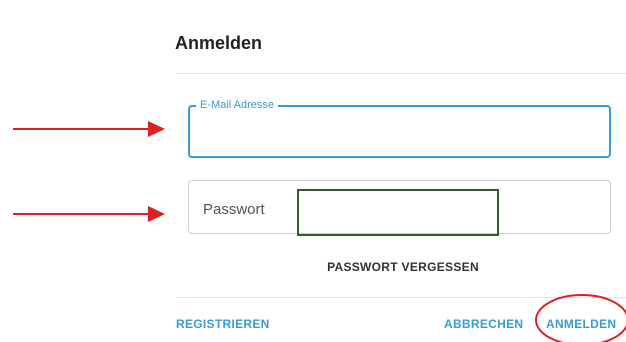  I want to click on red-ellipse-highlight, so click(580, 318).